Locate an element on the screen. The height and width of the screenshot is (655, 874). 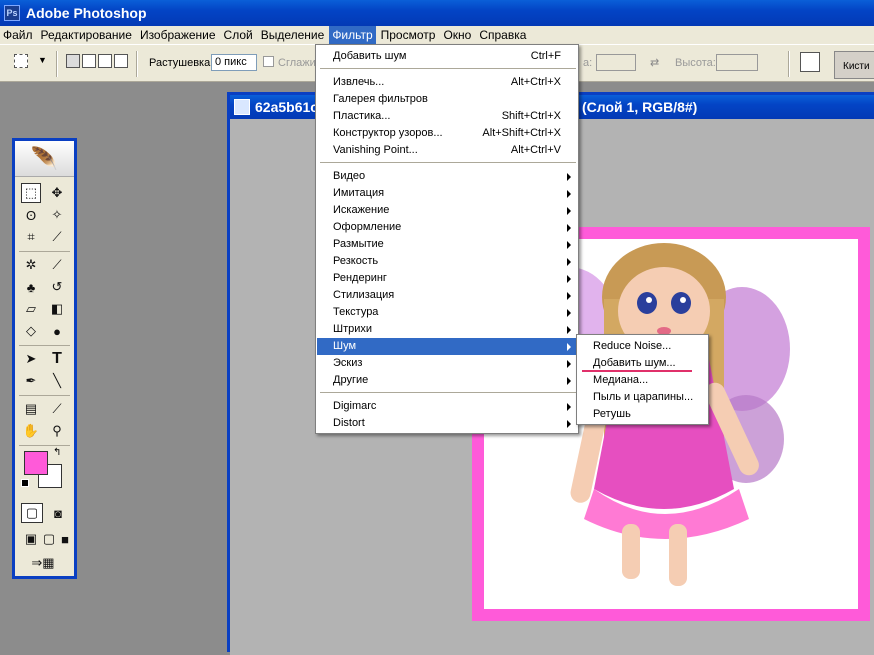
filter-distort: Искажение is located at coordinates (447, 210).